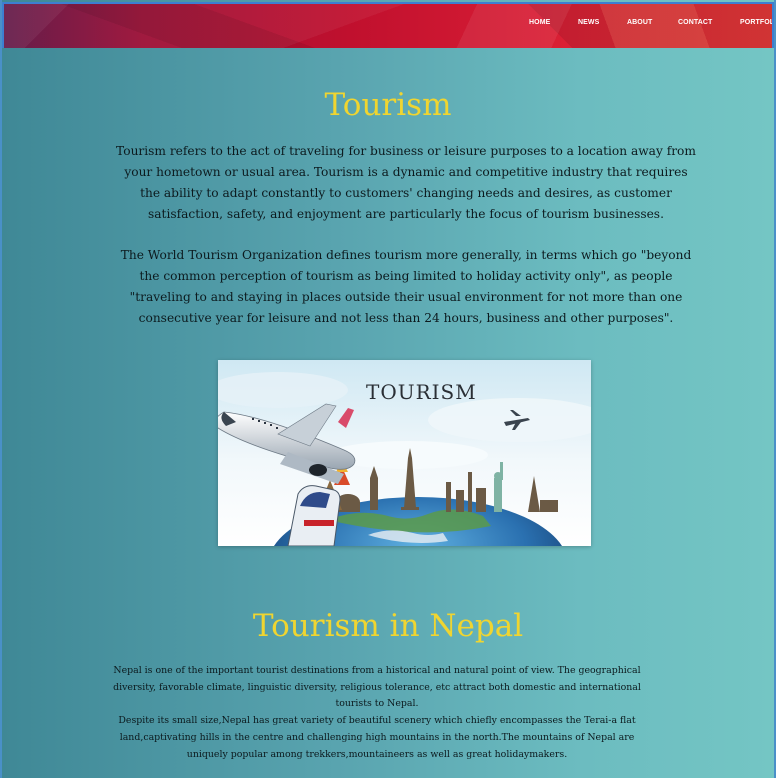  What do you see at coordinates (388, 626) in the screenshot?
I see `nepal-heading: Tourism in Nepal` at bounding box center [388, 626].